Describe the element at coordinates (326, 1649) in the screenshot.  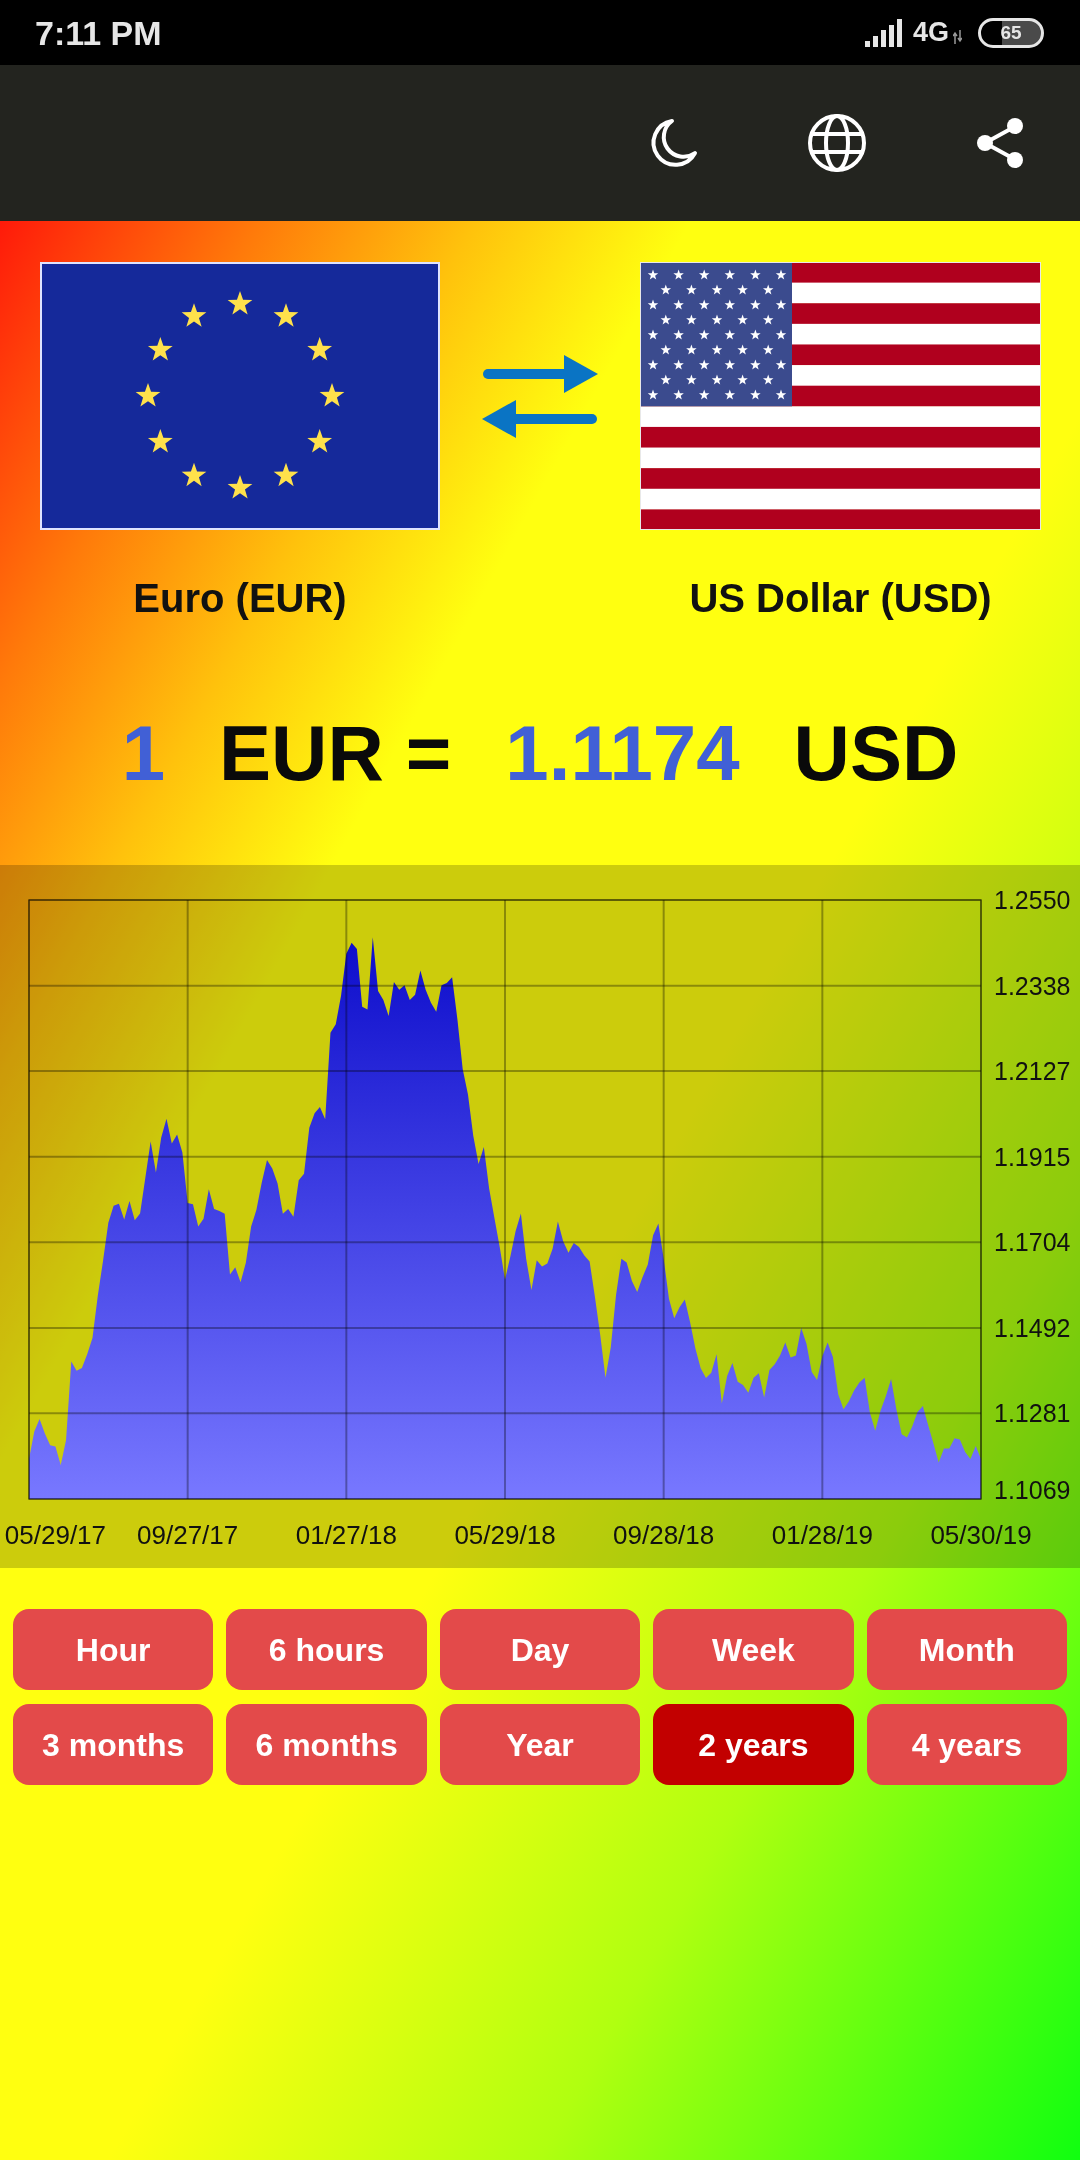
I see `period-button: 6 hours` at that location.